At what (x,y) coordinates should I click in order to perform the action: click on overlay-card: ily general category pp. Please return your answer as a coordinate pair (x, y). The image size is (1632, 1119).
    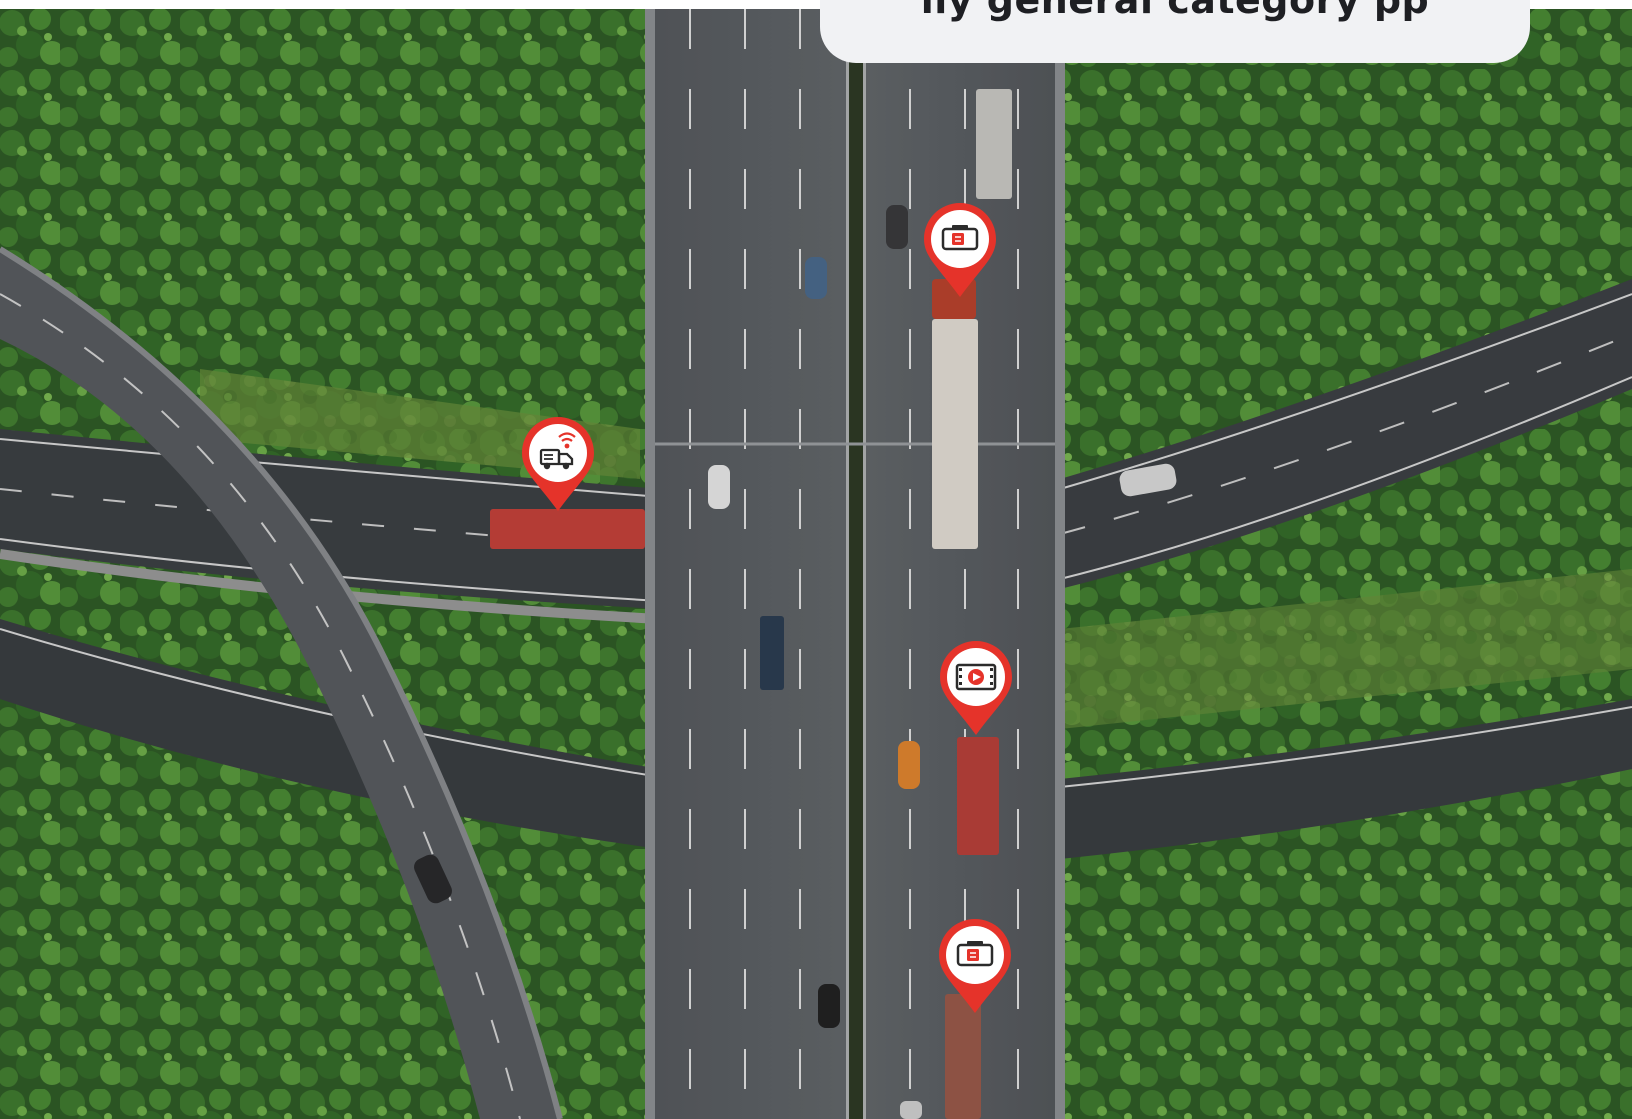
    Looking at the image, I should click on (1175, 31).